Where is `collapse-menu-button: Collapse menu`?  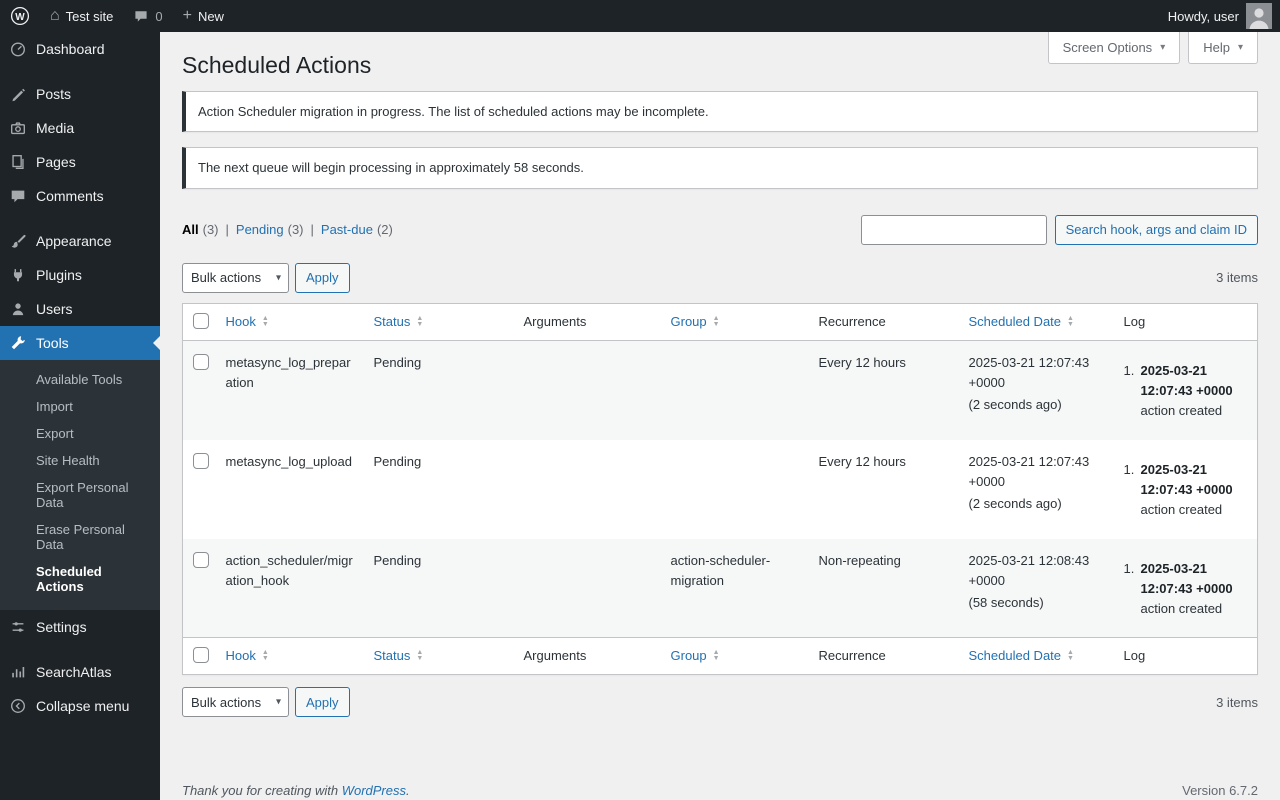
collapse-menu-button: Collapse menu is located at coordinates (80, 706).